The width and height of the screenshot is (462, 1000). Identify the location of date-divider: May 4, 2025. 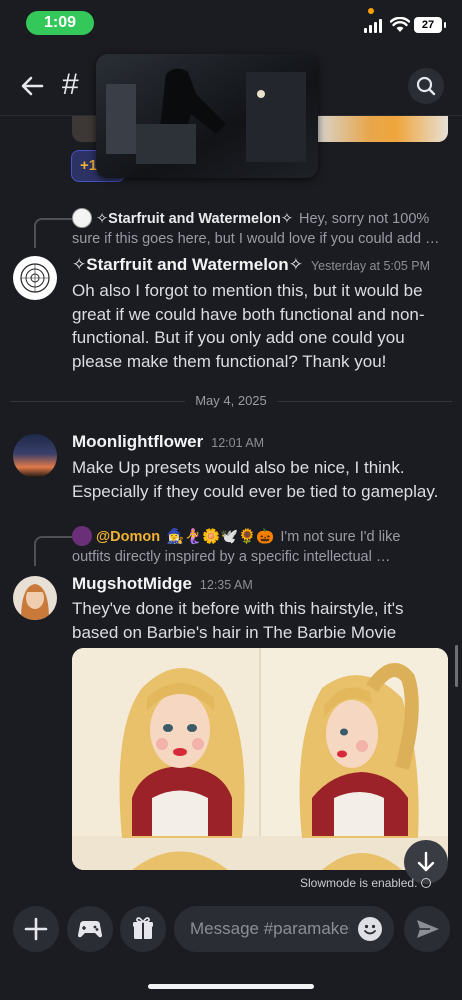
(231, 401).